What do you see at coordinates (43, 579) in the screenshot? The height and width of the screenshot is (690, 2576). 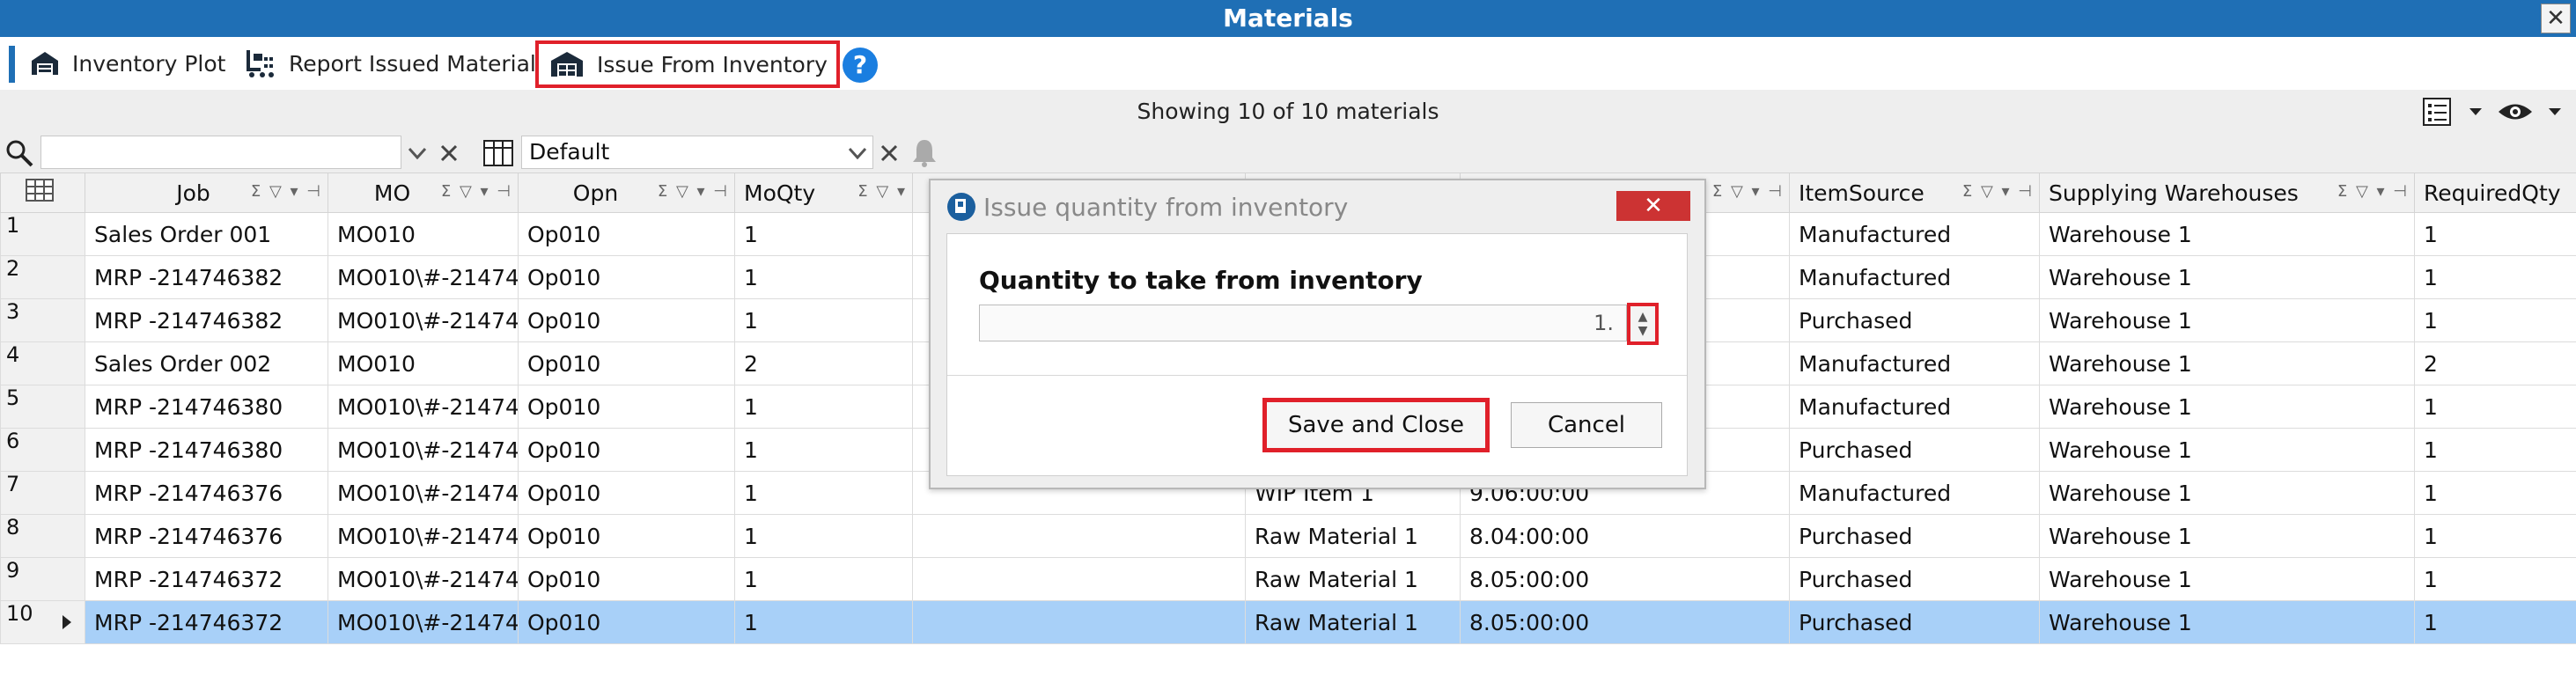 I see `row-number: 9` at bounding box center [43, 579].